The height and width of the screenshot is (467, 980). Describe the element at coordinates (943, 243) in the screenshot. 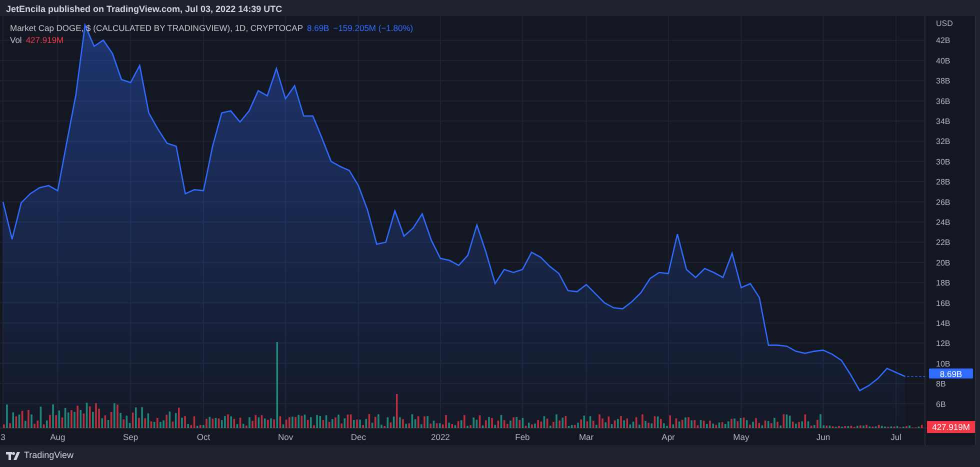

I see `price-tick-label: 22B` at that location.